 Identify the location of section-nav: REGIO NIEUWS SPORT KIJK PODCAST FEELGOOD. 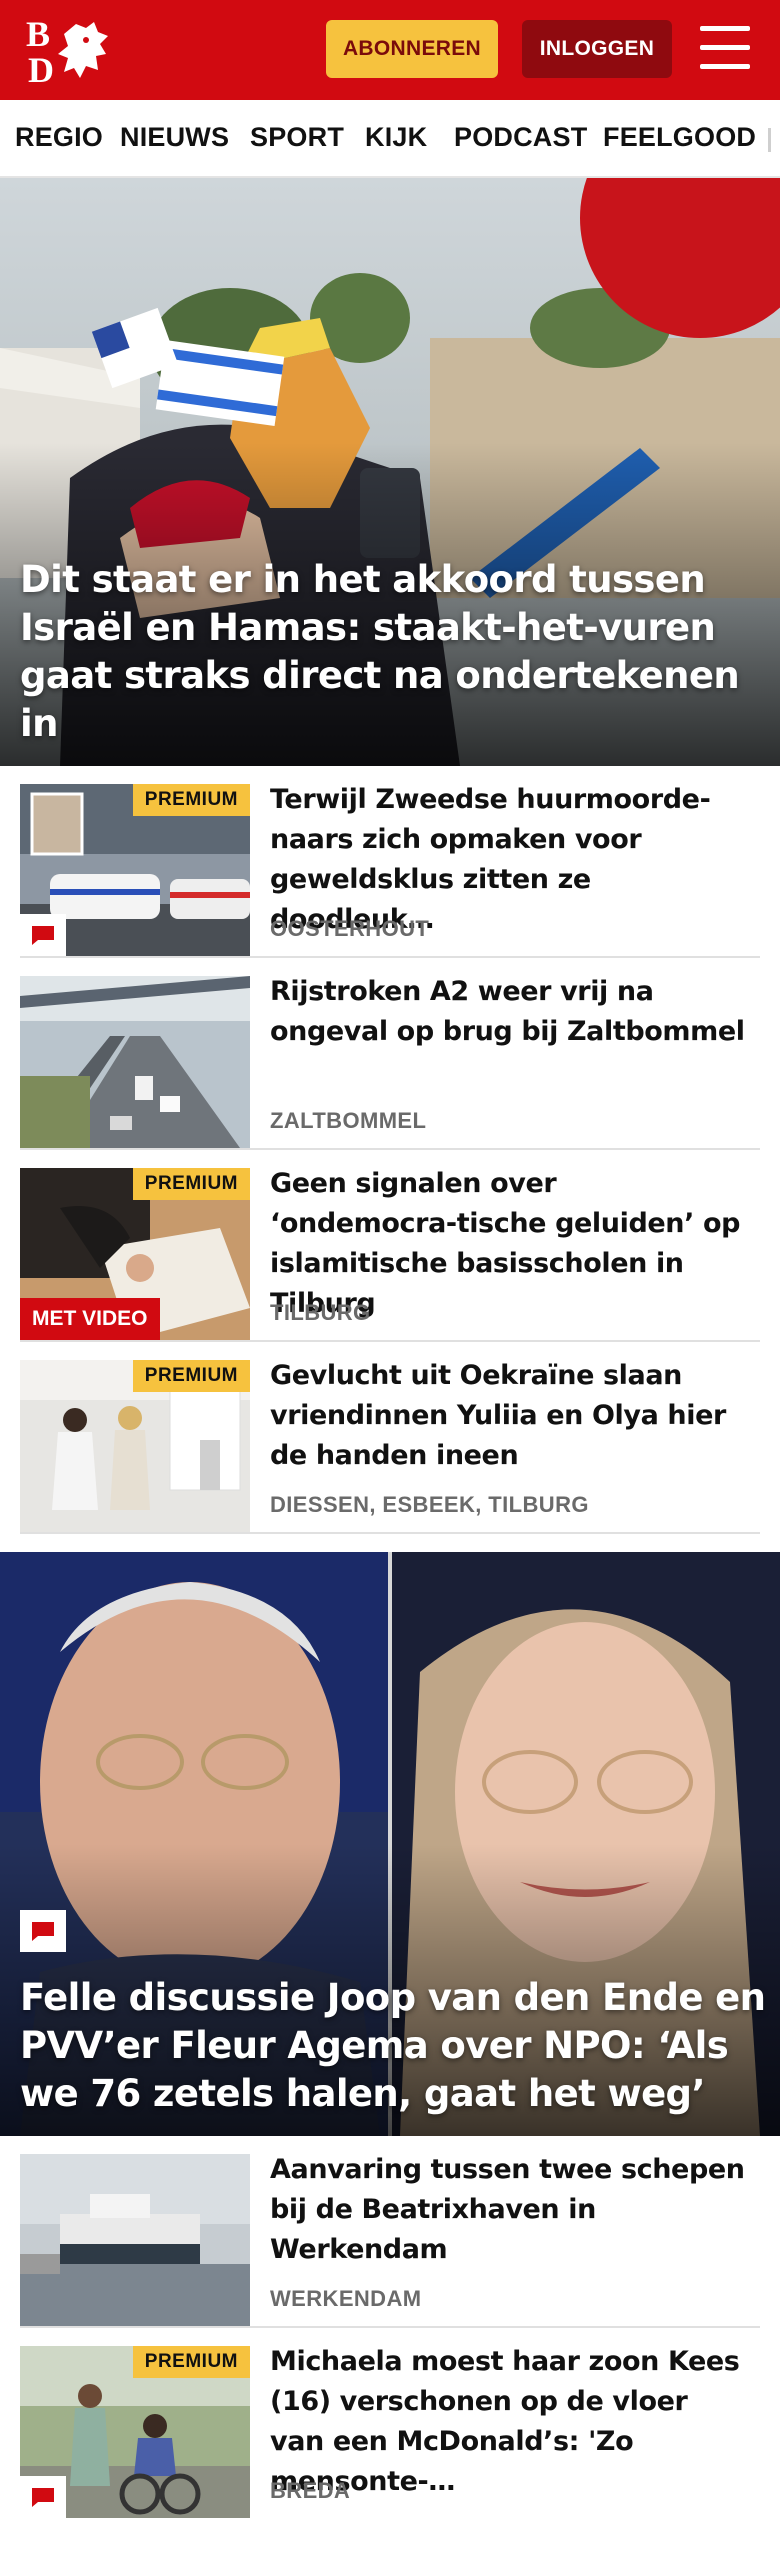
(390, 139).